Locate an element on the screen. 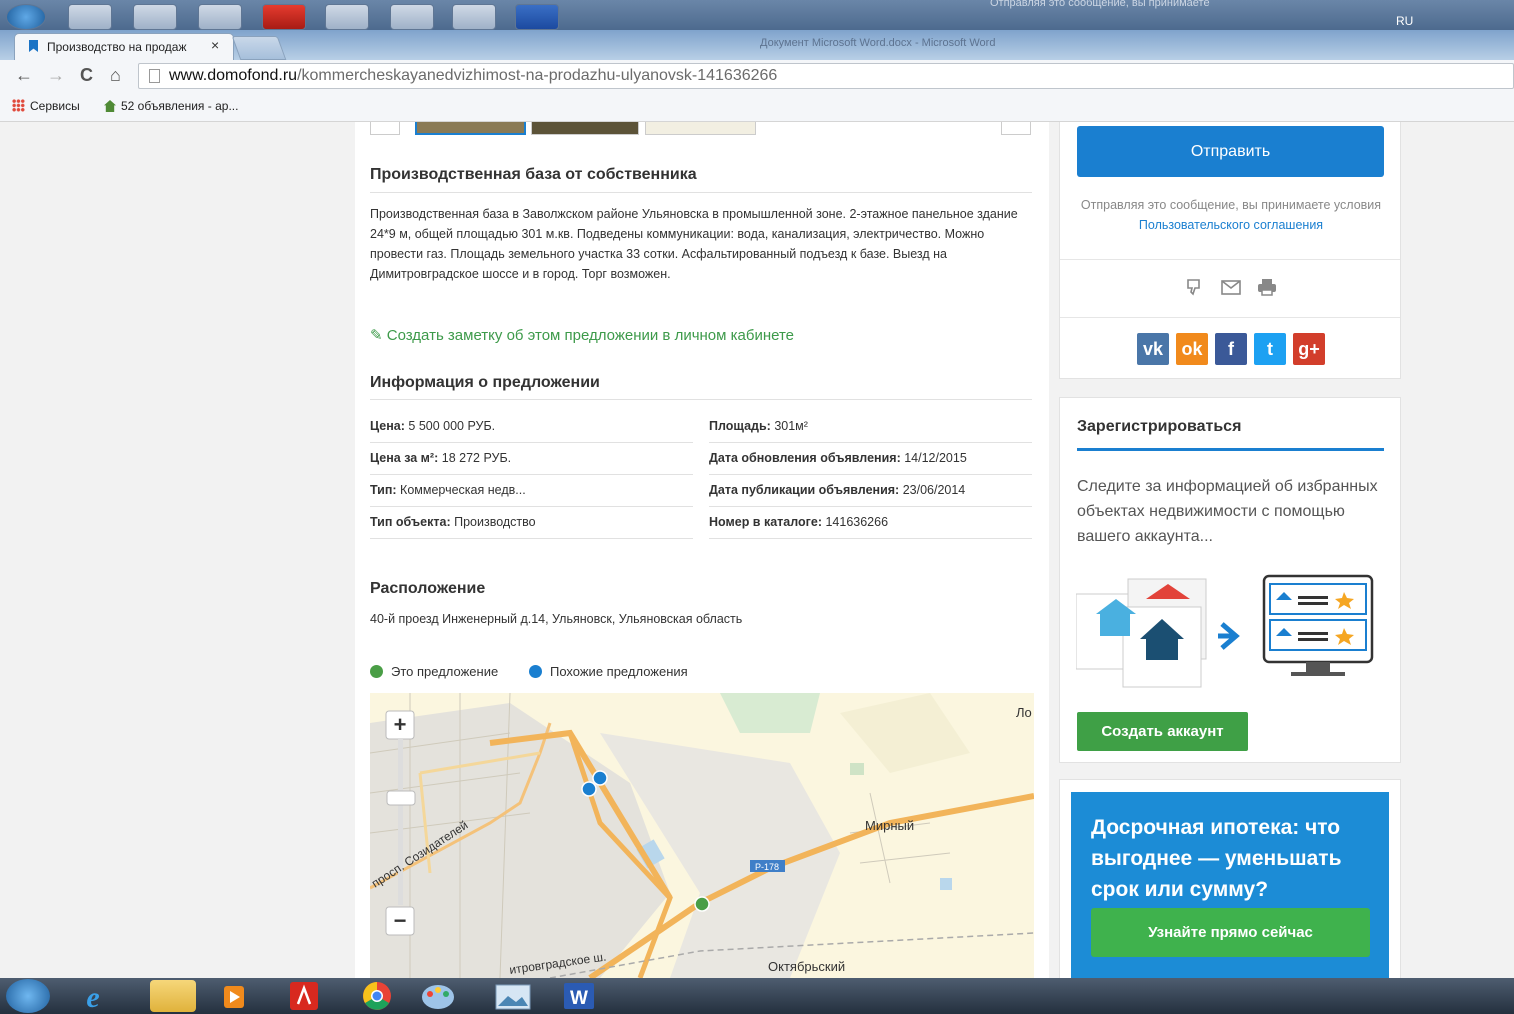 This screenshot has height=1014, width=1514. ie-icon: e is located at coordinates (93, 997).